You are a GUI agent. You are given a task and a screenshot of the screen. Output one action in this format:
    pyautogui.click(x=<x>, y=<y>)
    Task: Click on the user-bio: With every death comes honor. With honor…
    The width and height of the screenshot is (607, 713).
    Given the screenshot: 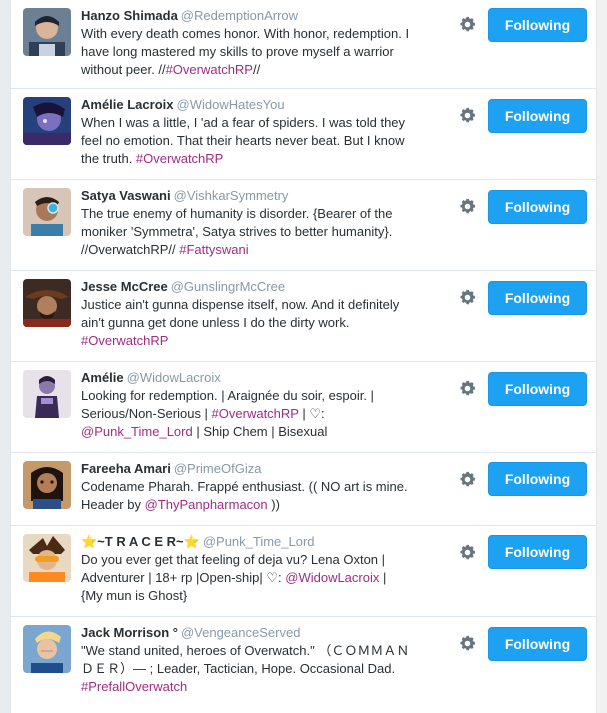 What is the action you would take?
    pyautogui.click(x=245, y=51)
    